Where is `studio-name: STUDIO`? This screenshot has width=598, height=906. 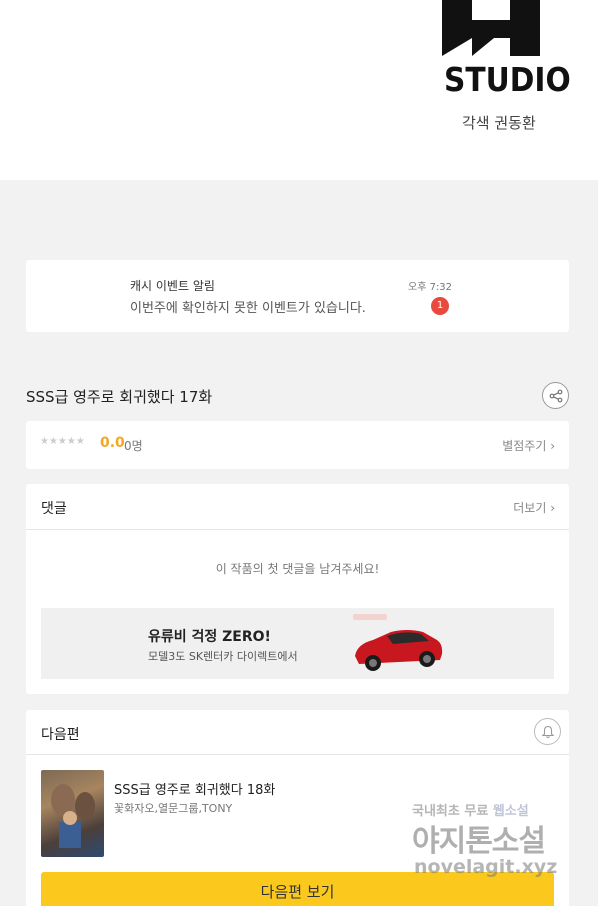 studio-name: STUDIO is located at coordinates (507, 79).